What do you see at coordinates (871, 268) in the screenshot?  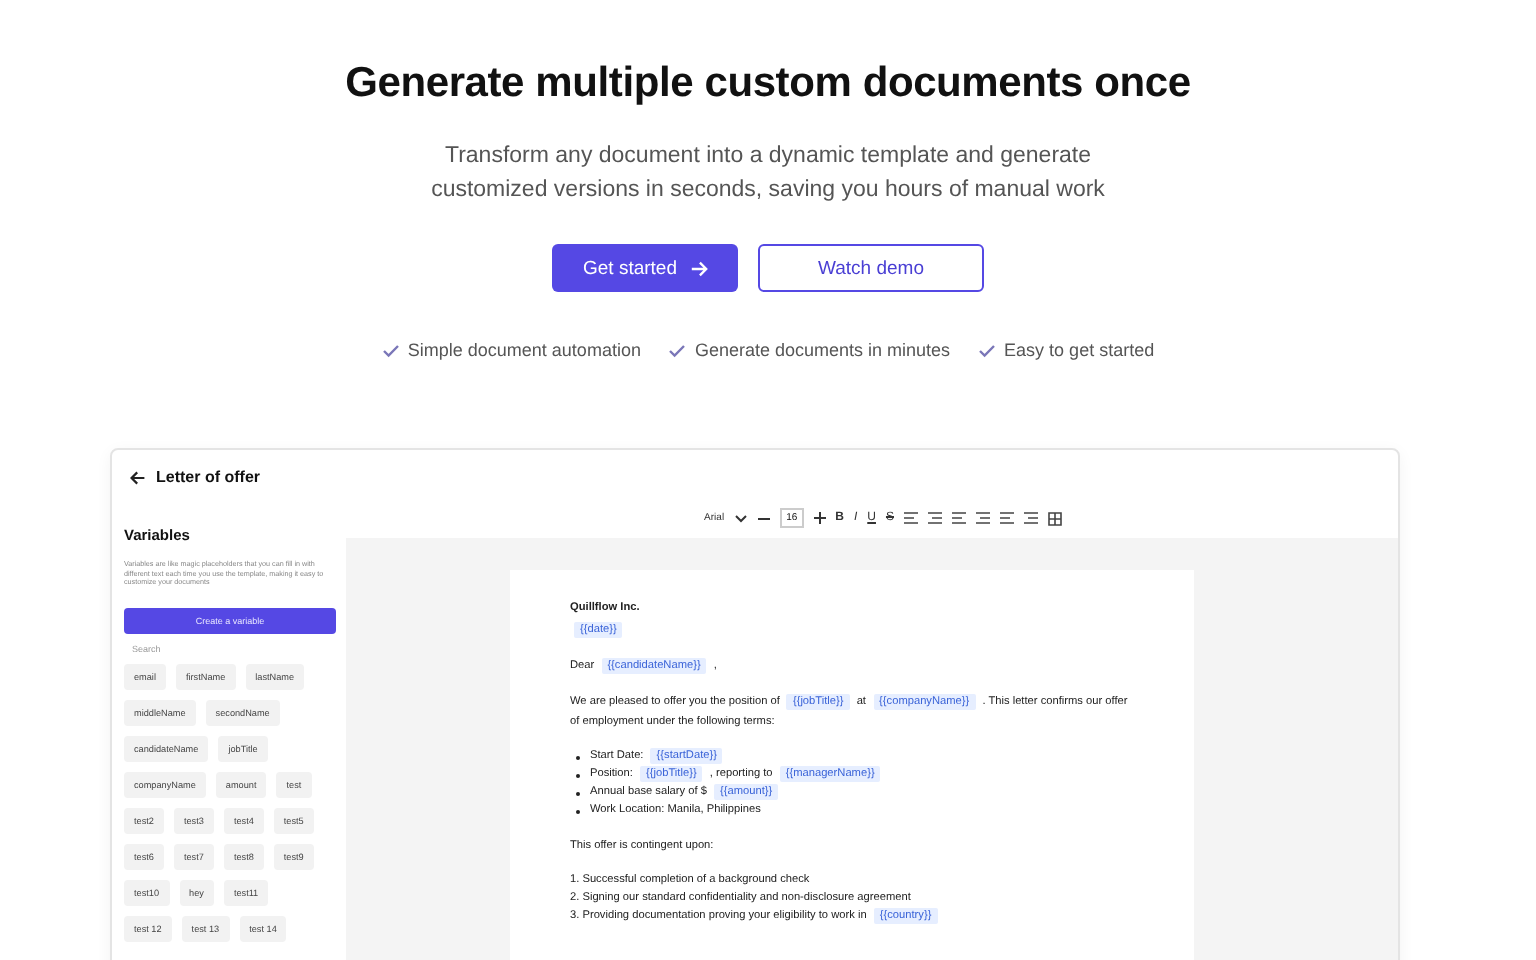 I see `watch-demo-button: Watch demo` at bounding box center [871, 268].